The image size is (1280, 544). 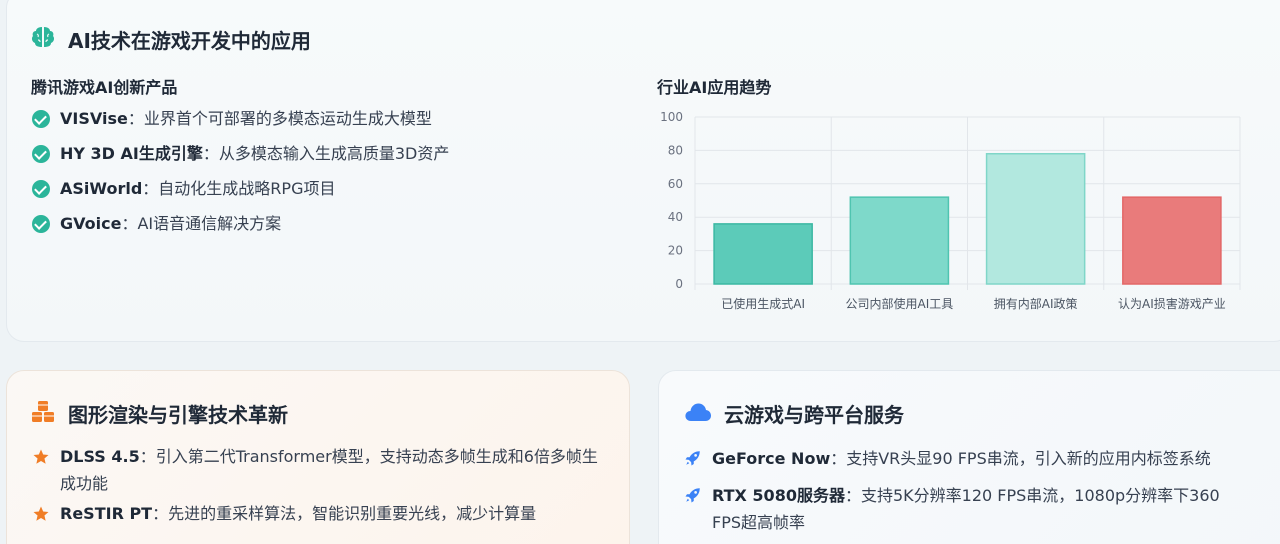 I want to click on cloud-section-header: 云游戏与跨平台服务, so click(x=794, y=413).